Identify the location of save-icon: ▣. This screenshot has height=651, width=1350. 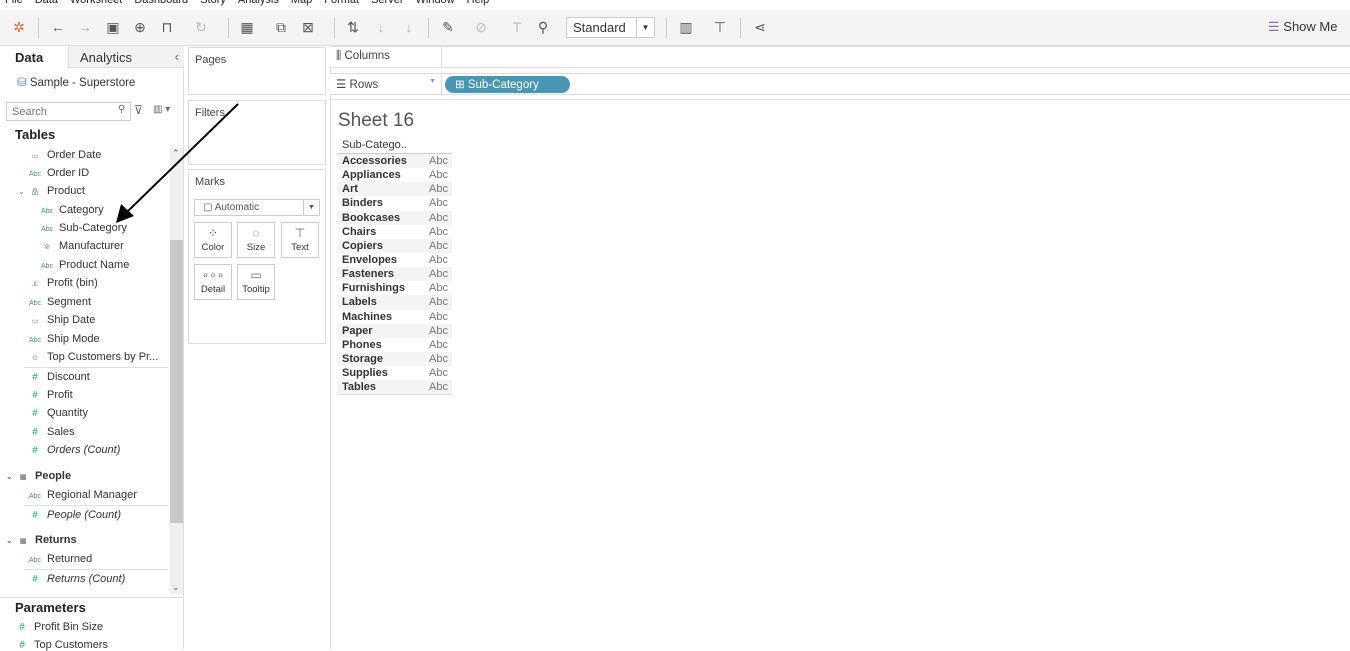
(113, 27).